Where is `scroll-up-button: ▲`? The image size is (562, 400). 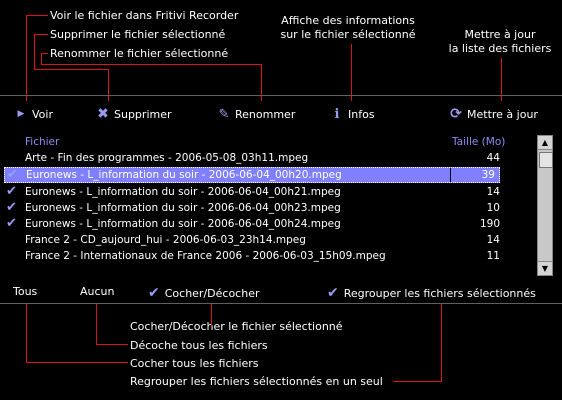 scroll-up-button: ▲ is located at coordinates (545, 143).